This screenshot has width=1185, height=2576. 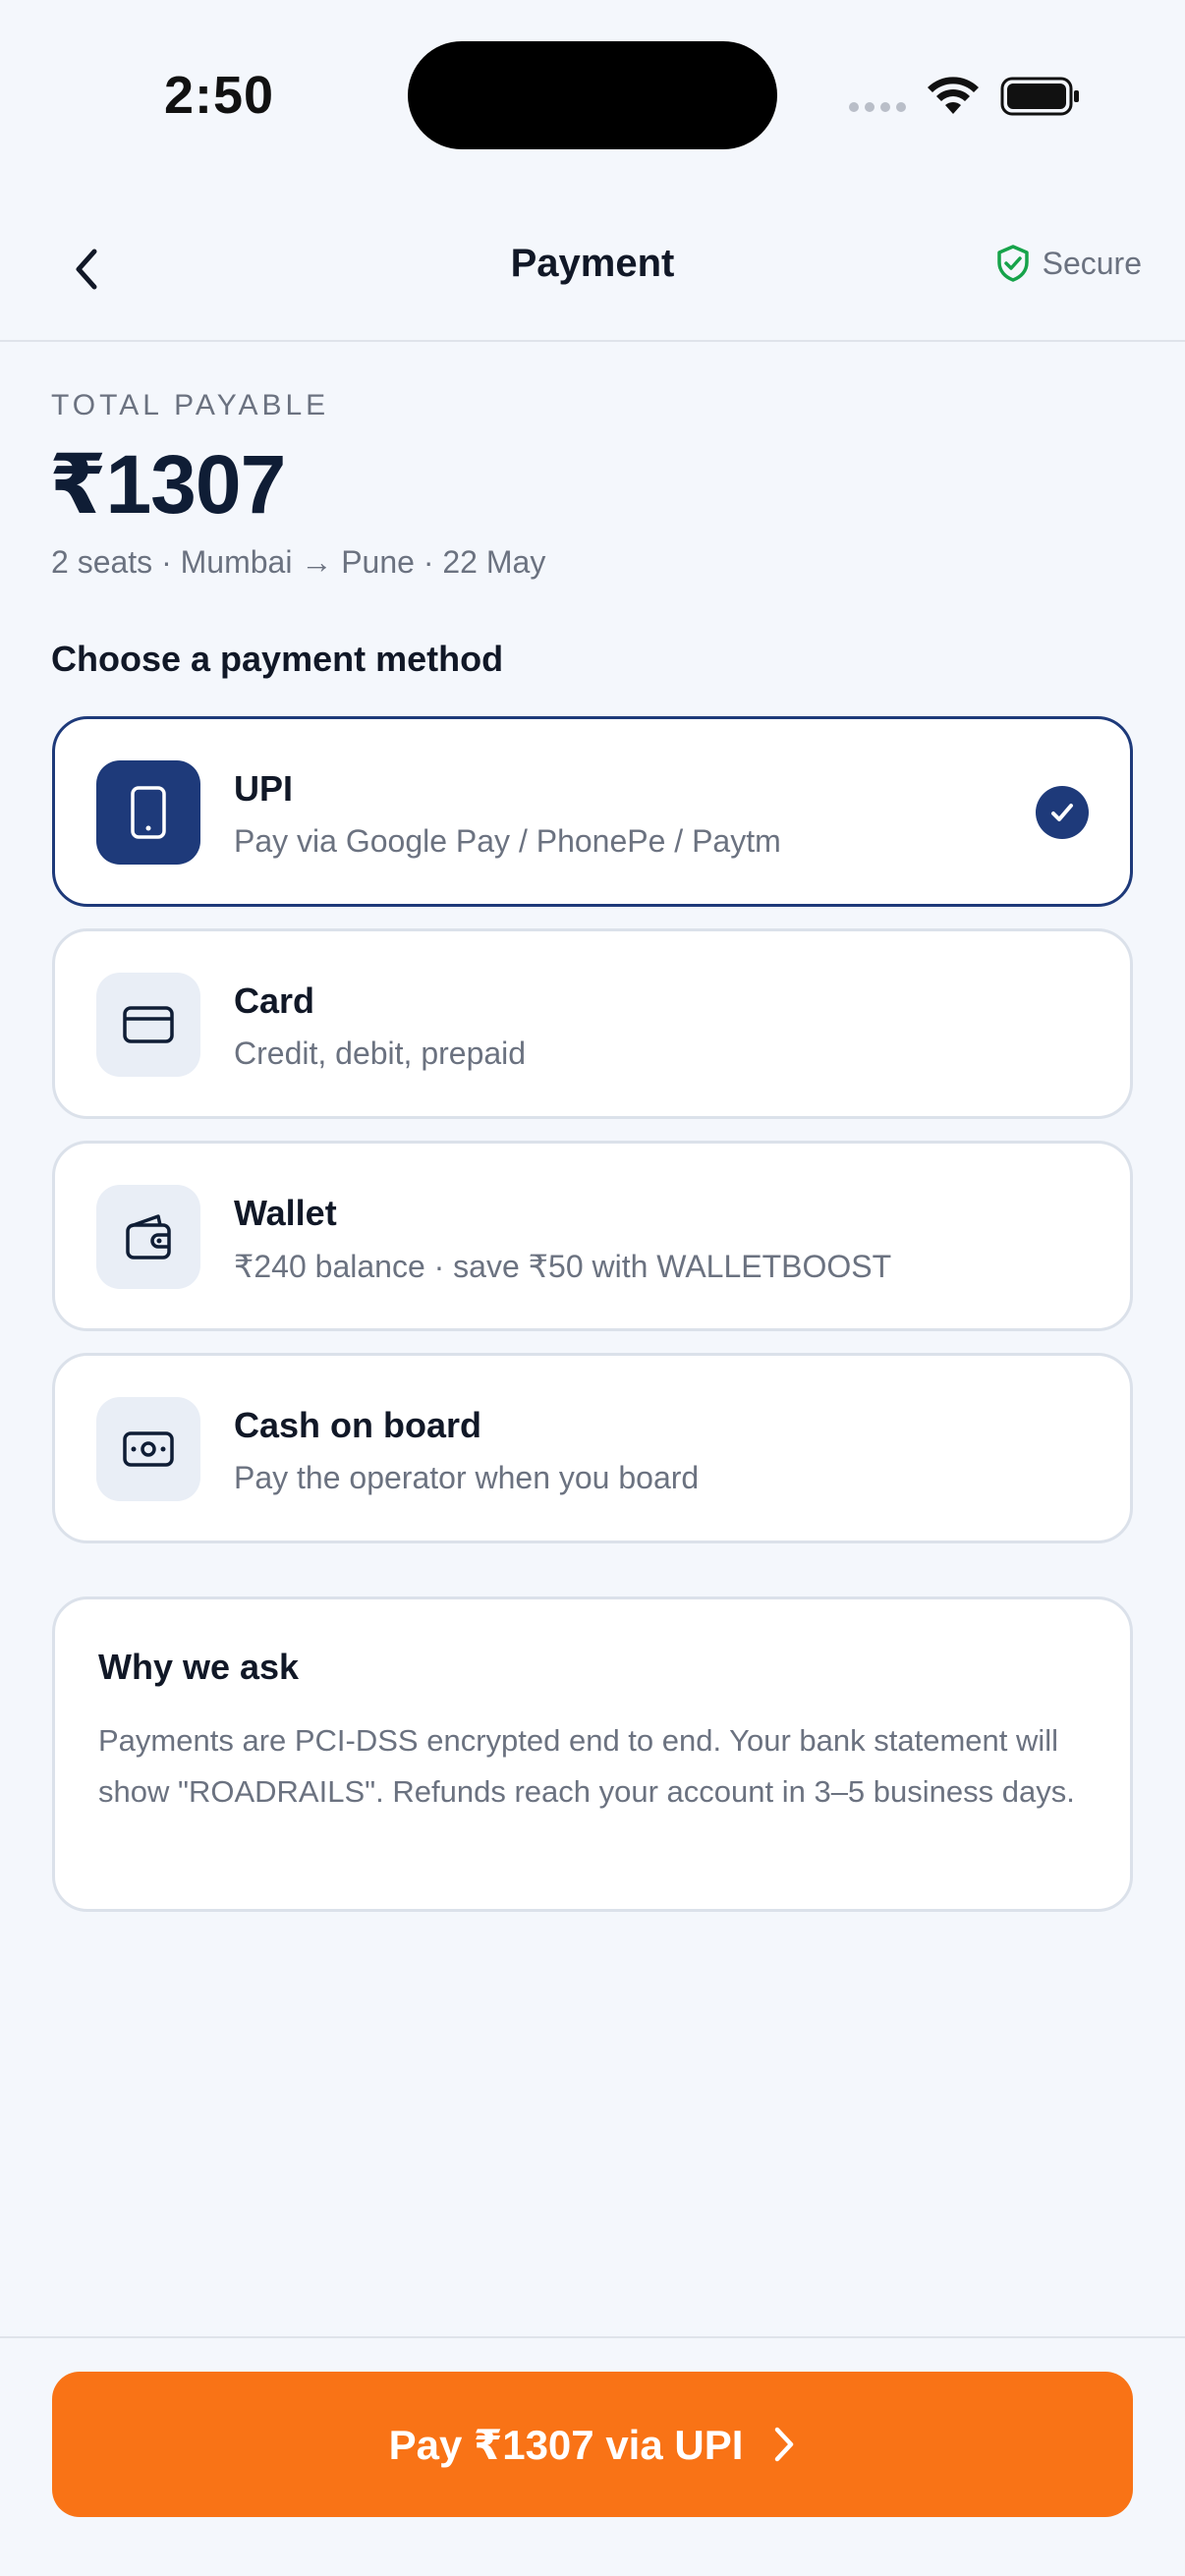 What do you see at coordinates (264, 788) in the screenshot?
I see `method-title: UPI` at bounding box center [264, 788].